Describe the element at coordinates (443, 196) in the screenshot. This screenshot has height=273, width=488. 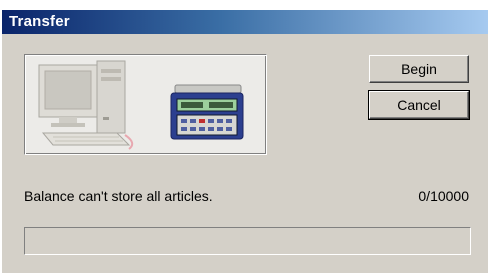
I see `transfer-count: 0/10000` at that location.